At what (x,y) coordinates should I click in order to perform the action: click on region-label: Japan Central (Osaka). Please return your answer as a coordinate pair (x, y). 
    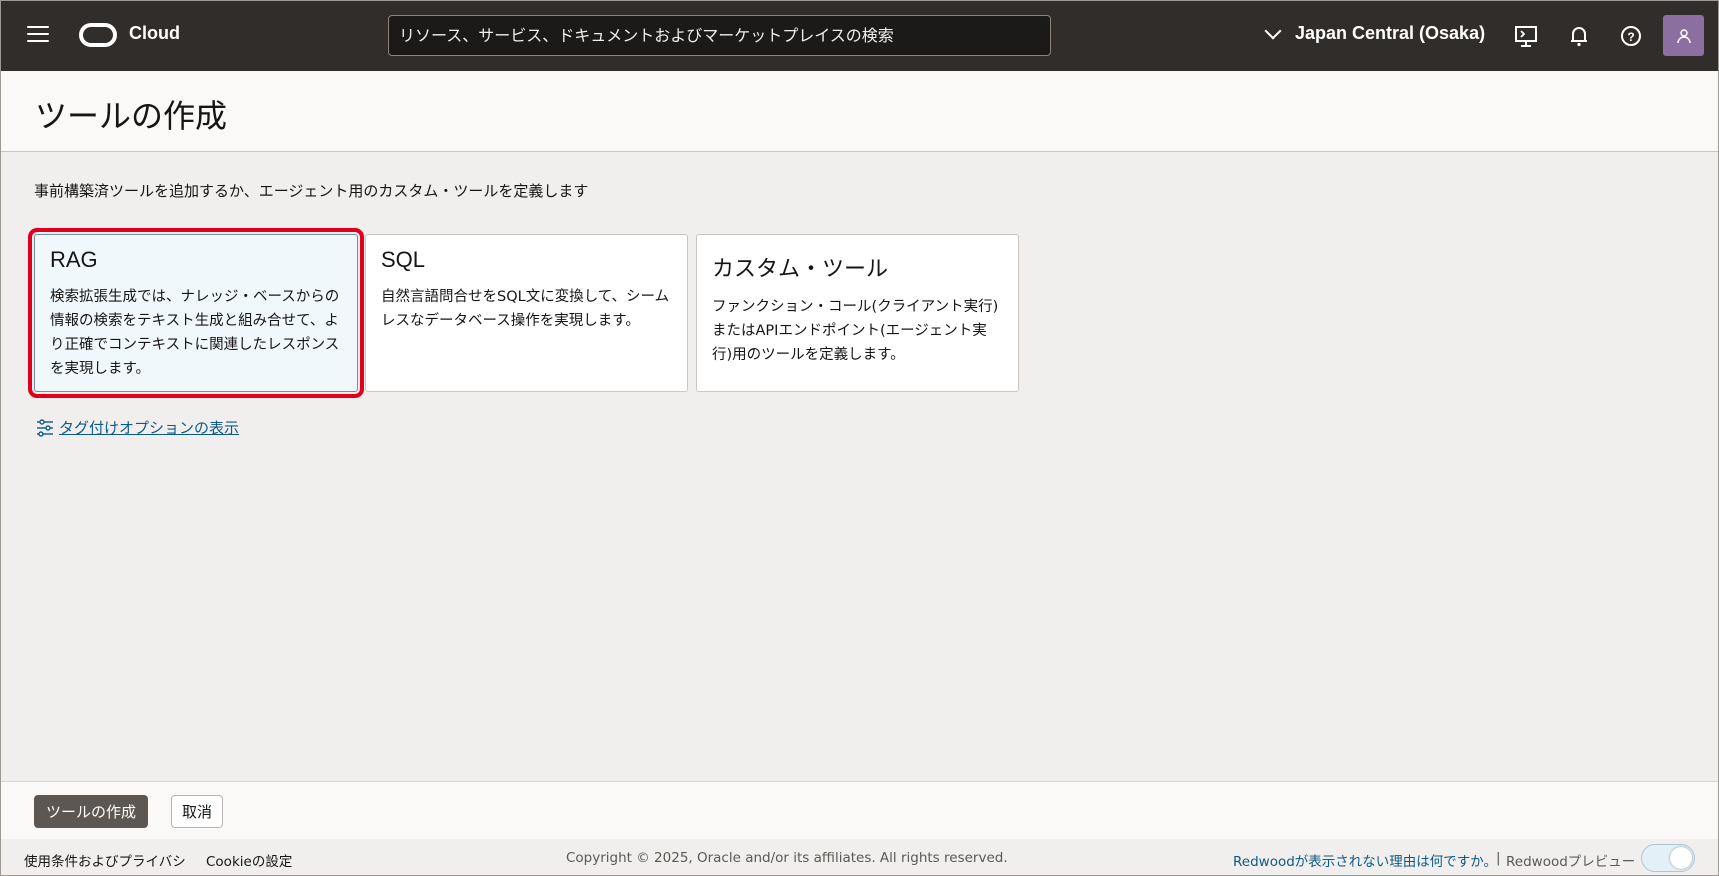
    Looking at the image, I should click on (1390, 33).